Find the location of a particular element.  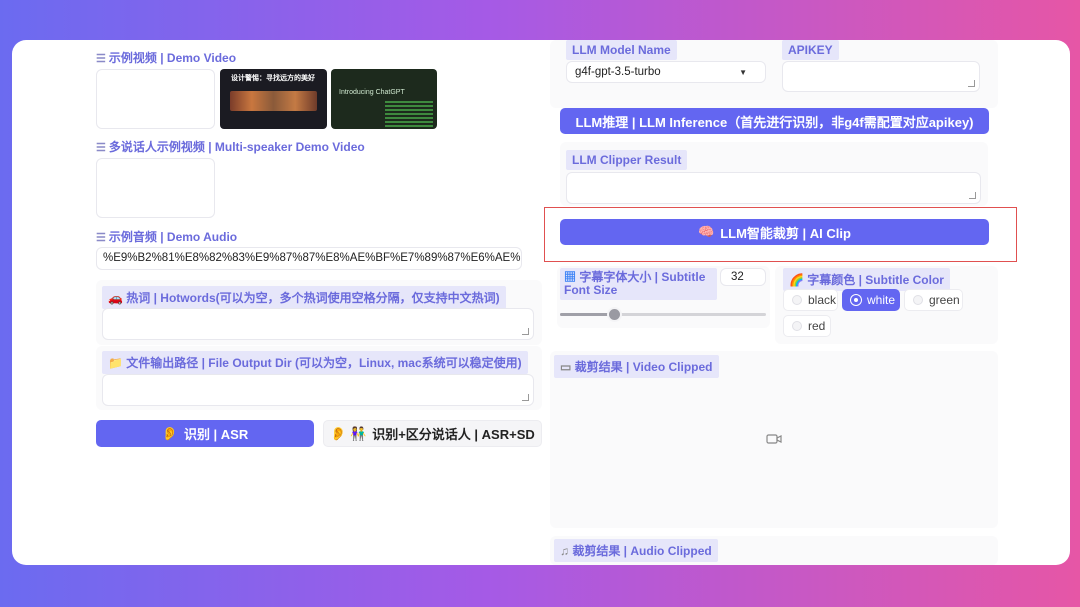

rainbow-icon: 🌈 is located at coordinates (798, 280).